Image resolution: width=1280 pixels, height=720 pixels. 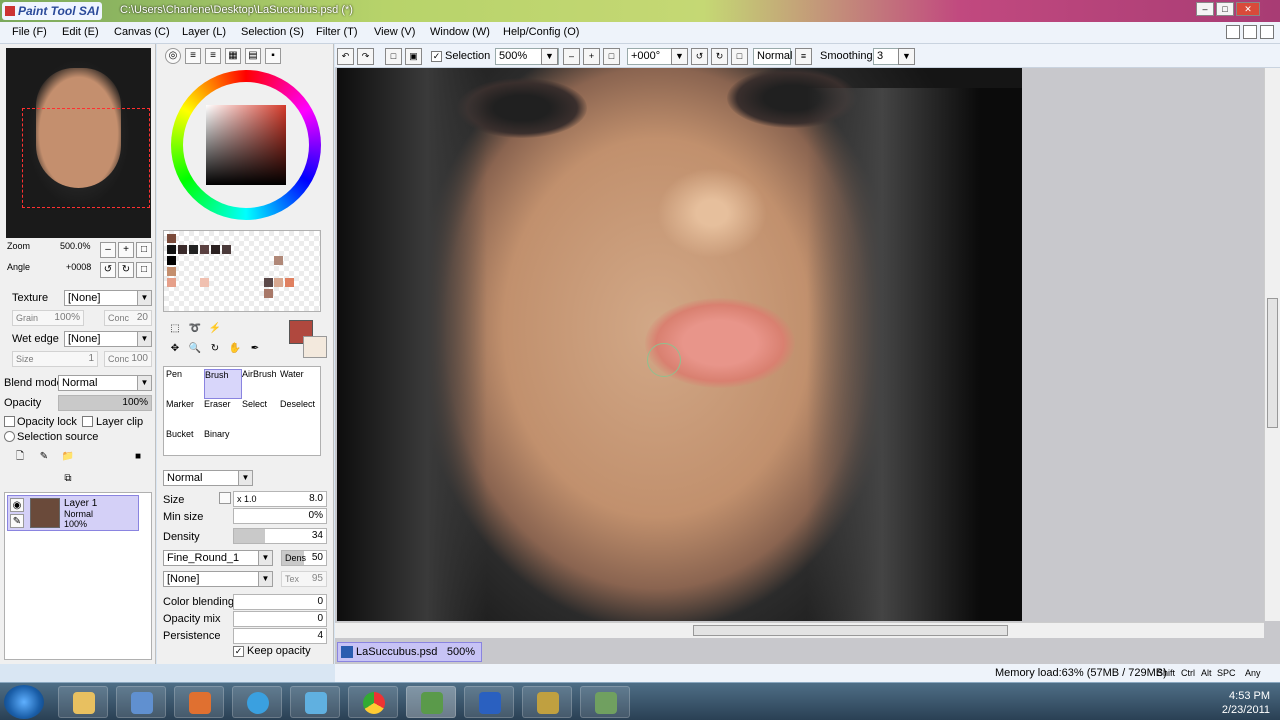 I want to click on ie-taskbar-icon, so click(x=257, y=702).